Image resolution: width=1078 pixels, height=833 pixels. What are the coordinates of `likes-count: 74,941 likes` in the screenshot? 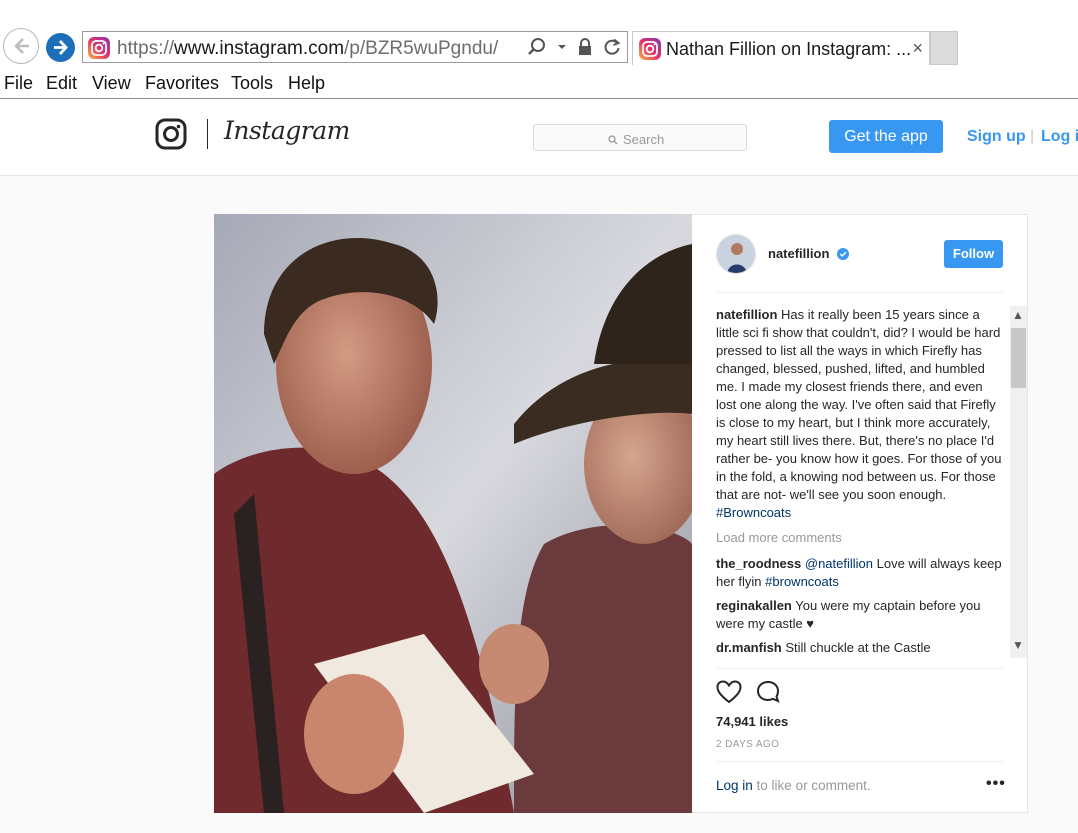 It's located at (752, 721).